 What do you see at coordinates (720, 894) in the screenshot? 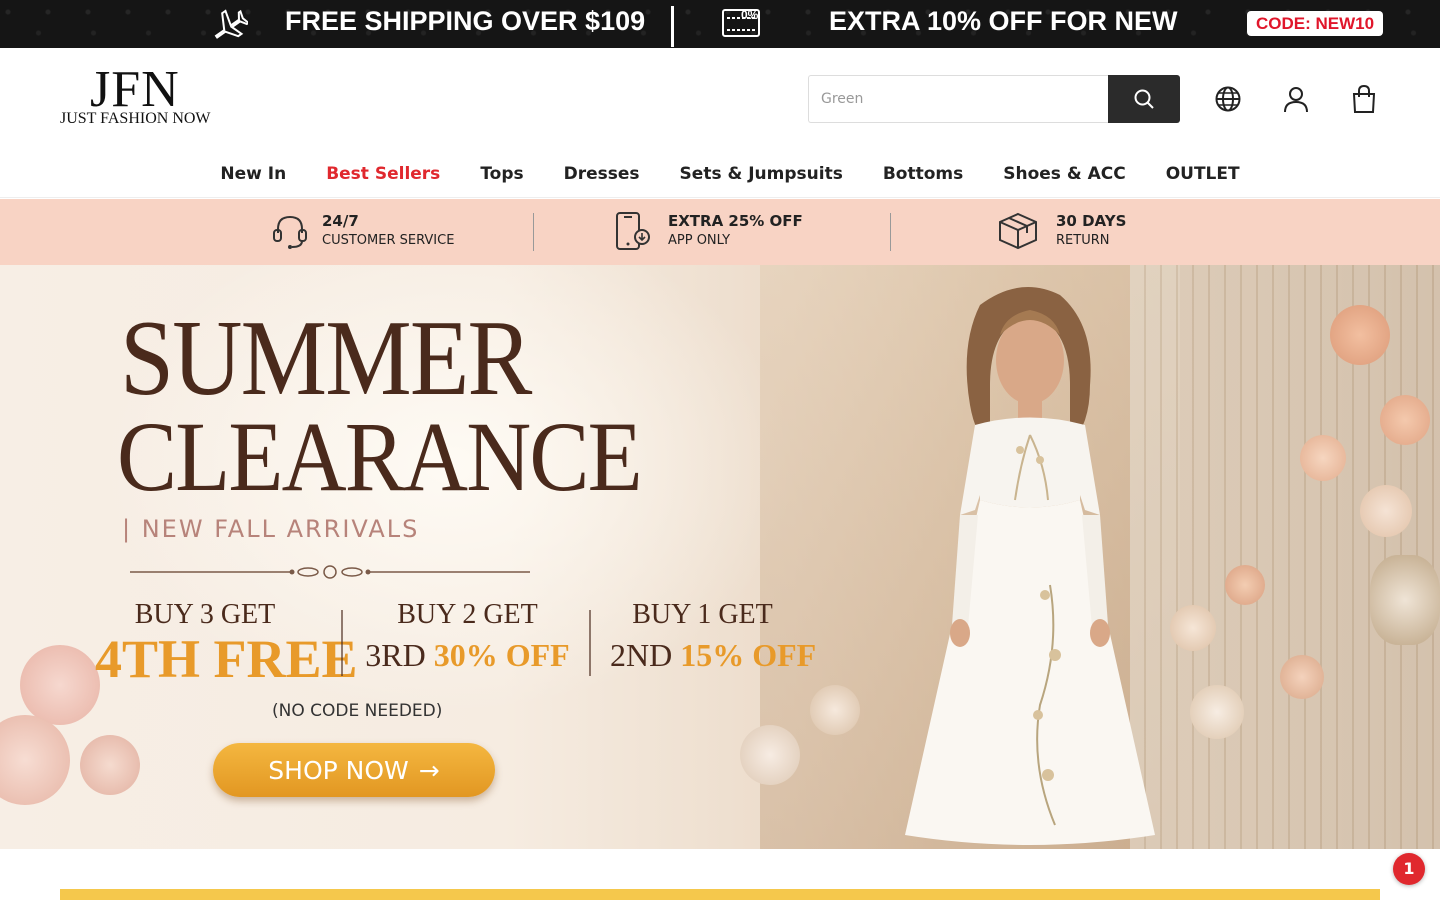
I see `section-banner-strip` at bounding box center [720, 894].